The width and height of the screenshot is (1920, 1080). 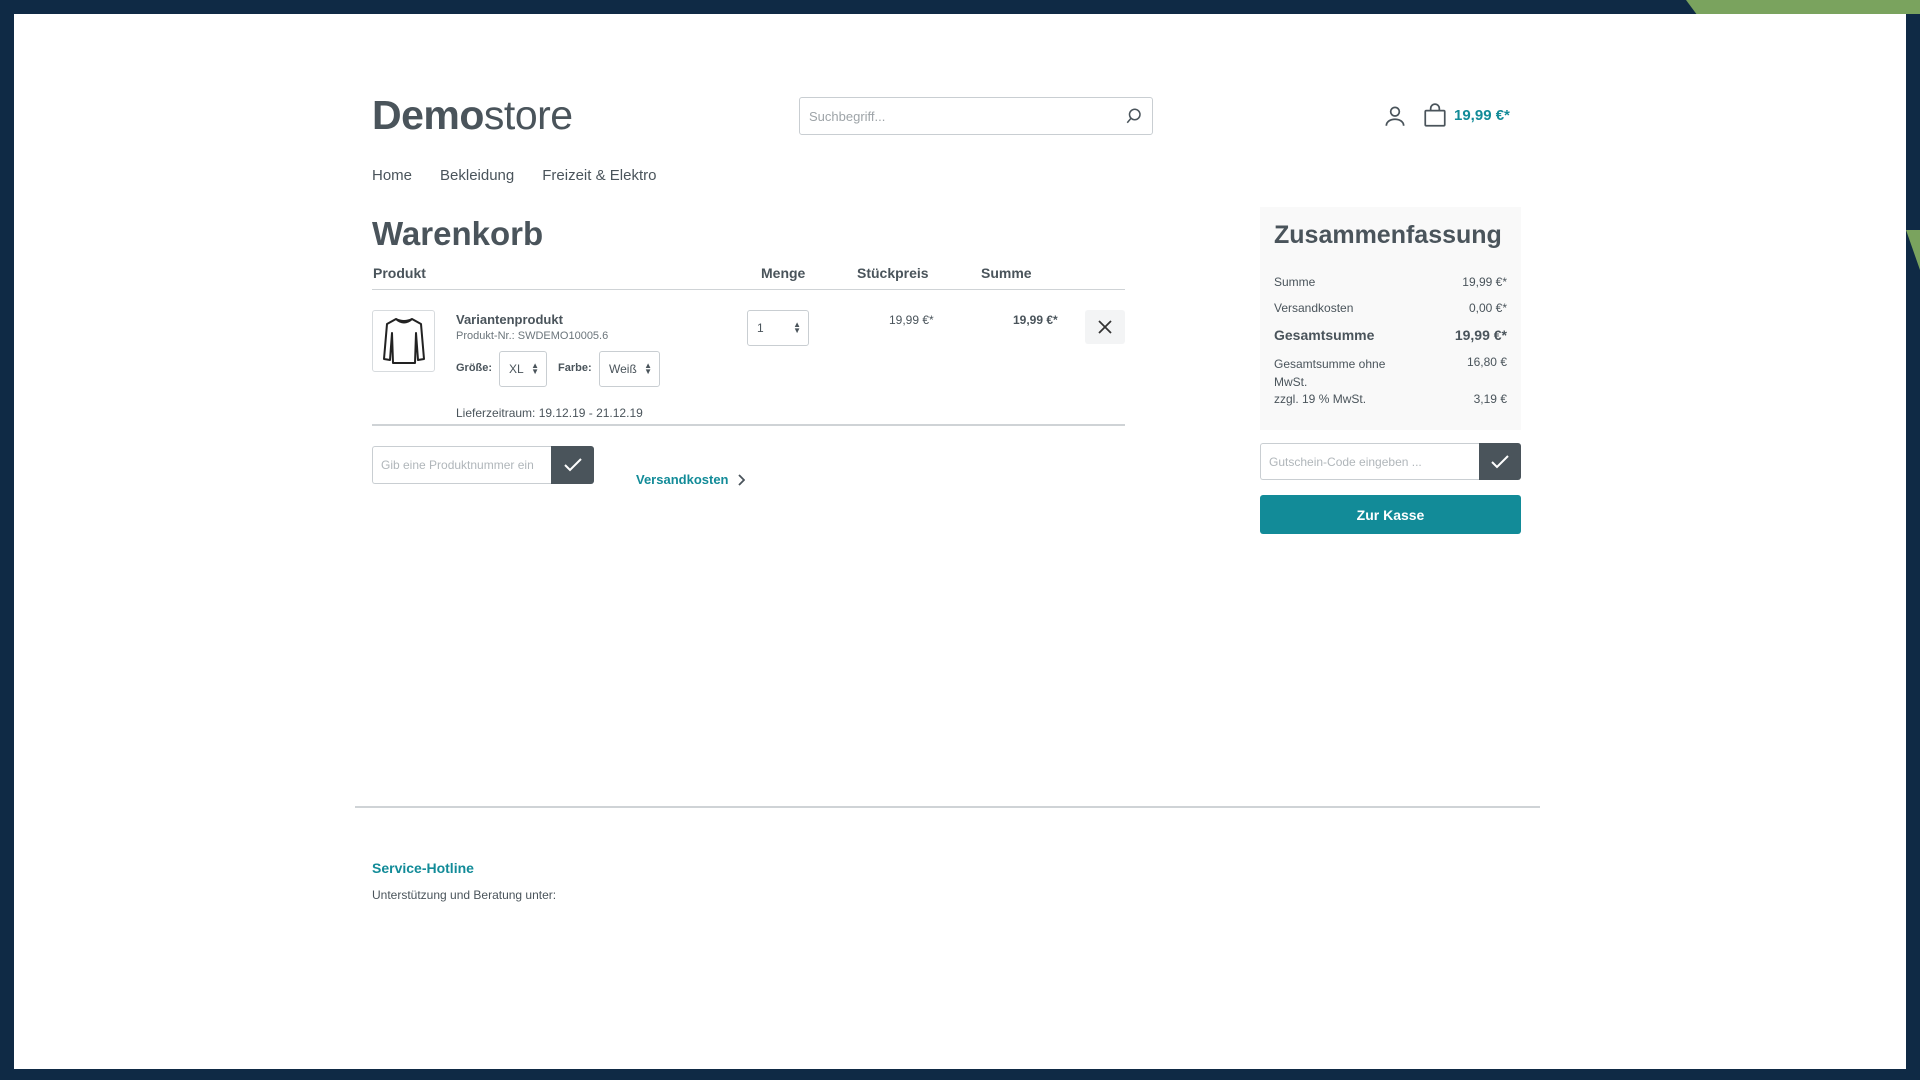 What do you see at coordinates (477, 175) in the screenshot?
I see `nav-item-bekleidung: Bekleidung` at bounding box center [477, 175].